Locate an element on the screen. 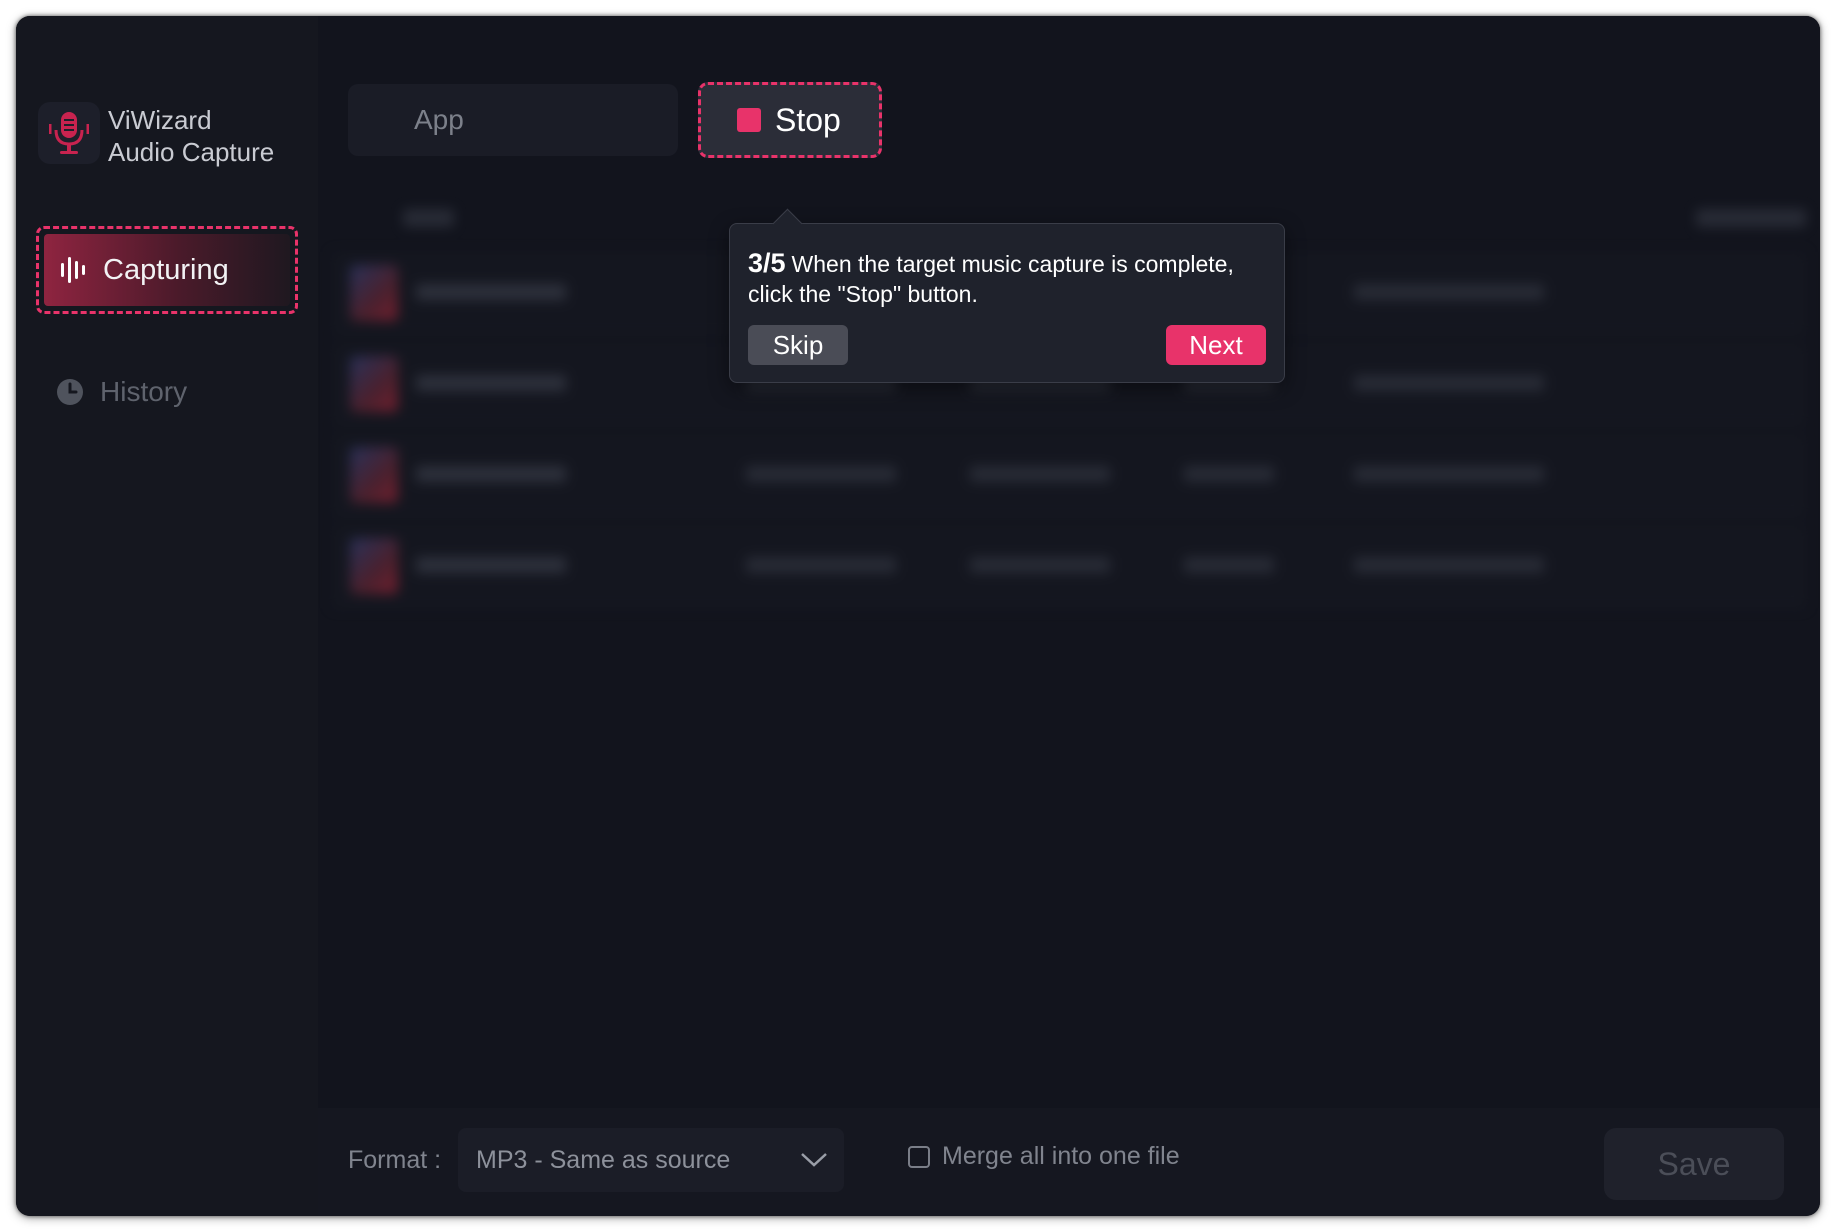  sidebar-item-capturing: Capturing is located at coordinates (167, 270).